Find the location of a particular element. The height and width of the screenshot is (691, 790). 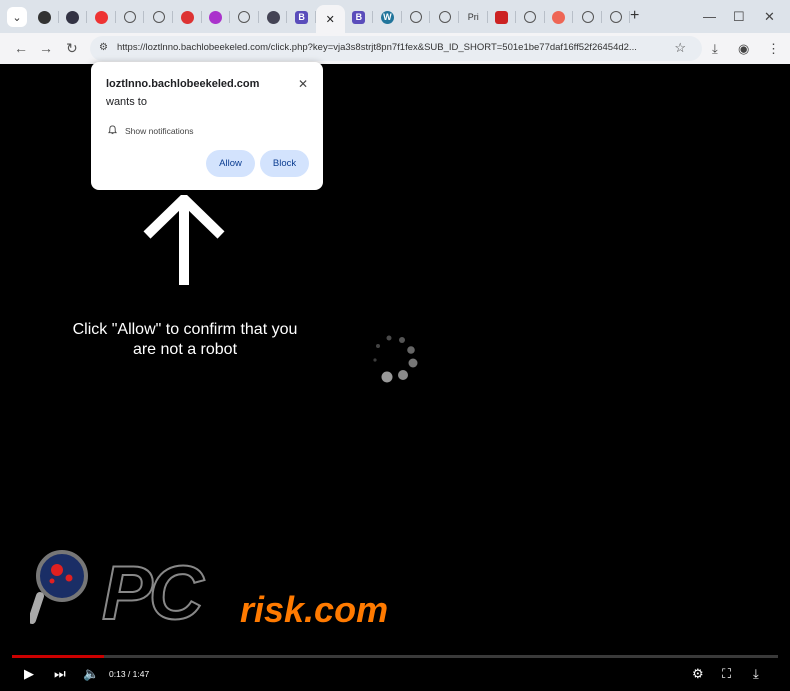

tab-strip: ⌄ B ✕ B W Pri + — ☐ ✕ is located at coordinates (395, 16).